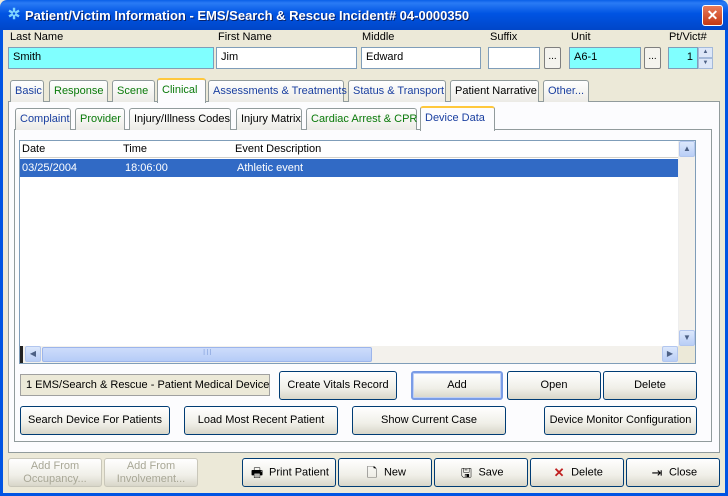 Image resolution: width=728 pixels, height=496 pixels. What do you see at coordinates (299, 472) in the screenshot?
I see `print-patient-label: Print Patient` at bounding box center [299, 472].